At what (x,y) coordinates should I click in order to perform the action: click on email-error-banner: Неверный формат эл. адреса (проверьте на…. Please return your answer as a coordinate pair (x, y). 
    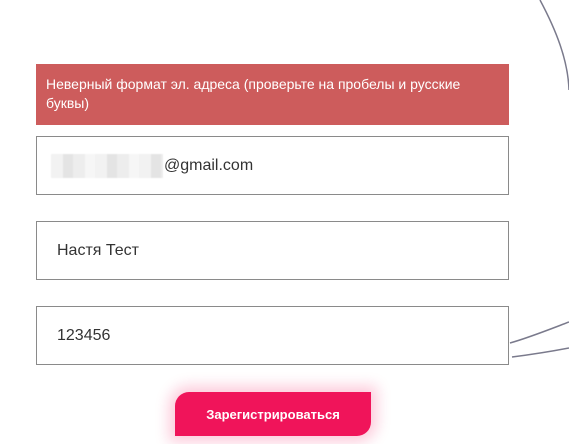
    Looking at the image, I should click on (272, 94).